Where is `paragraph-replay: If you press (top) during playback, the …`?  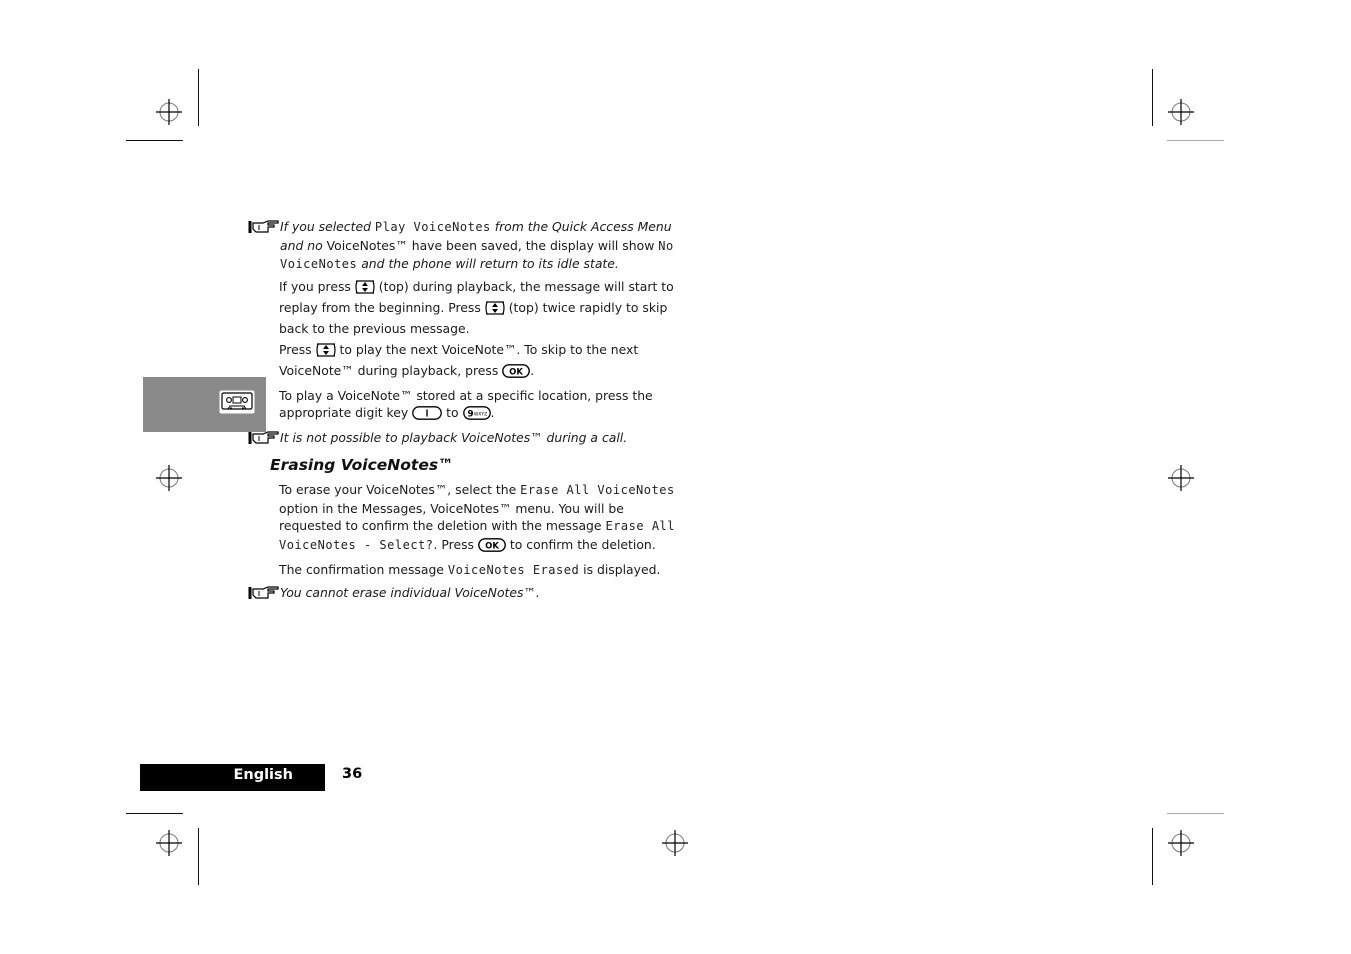
paragraph-replay: If you press (top) during playback, the … is located at coordinates (484, 307).